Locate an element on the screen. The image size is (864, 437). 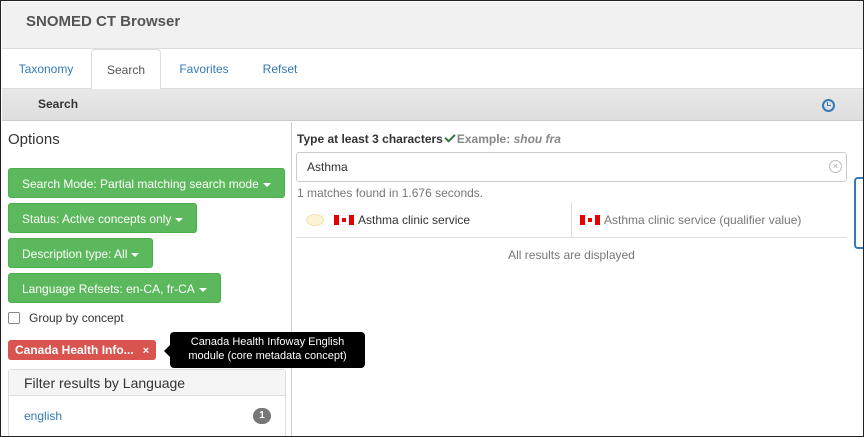
description-type-dropdown: Description type: All is located at coordinates (81, 253).